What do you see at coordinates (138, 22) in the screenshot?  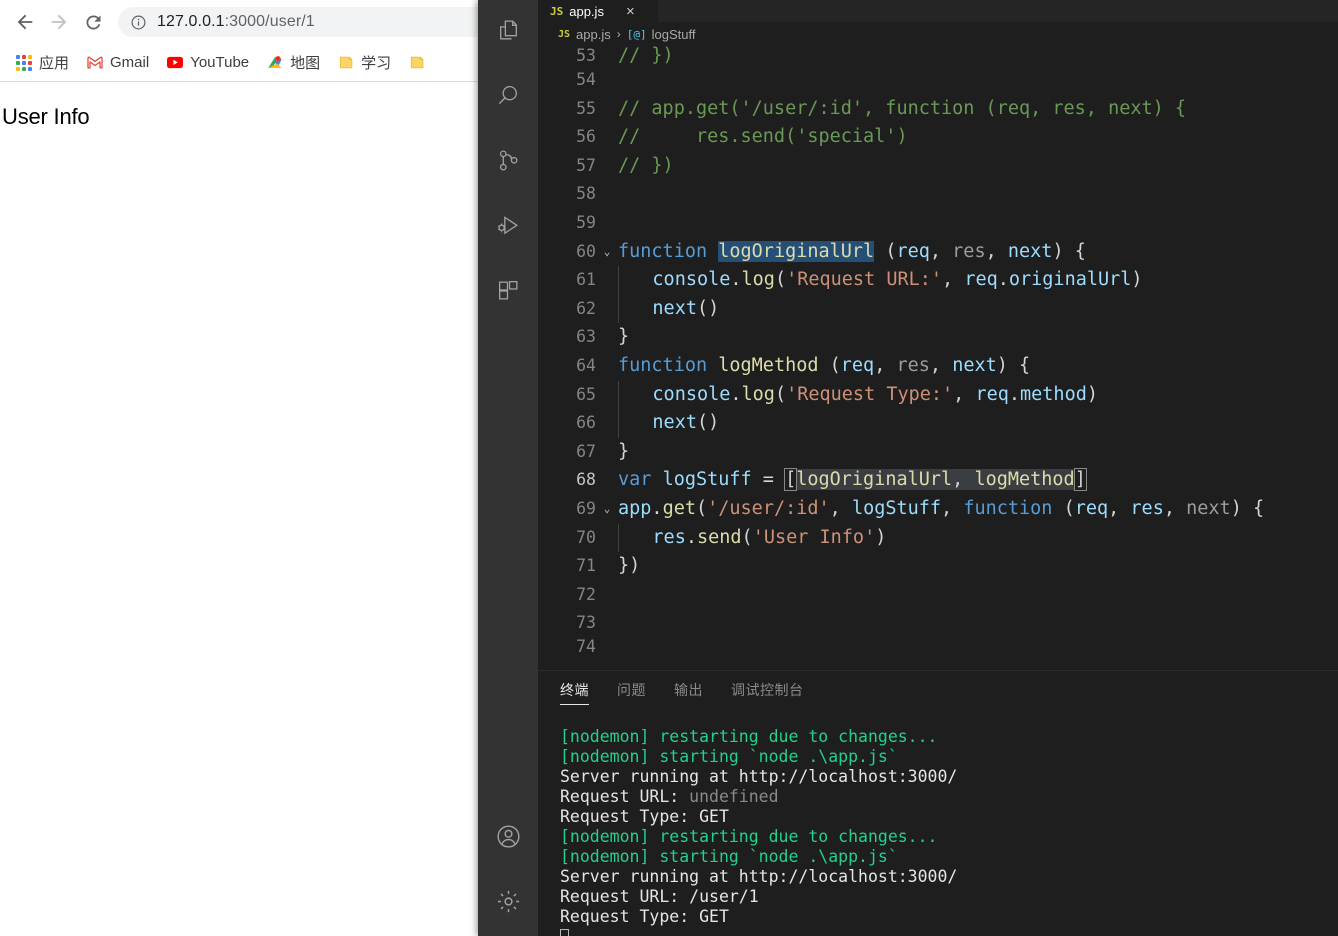 I see `site-info-icon` at bounding box center [138, 22].